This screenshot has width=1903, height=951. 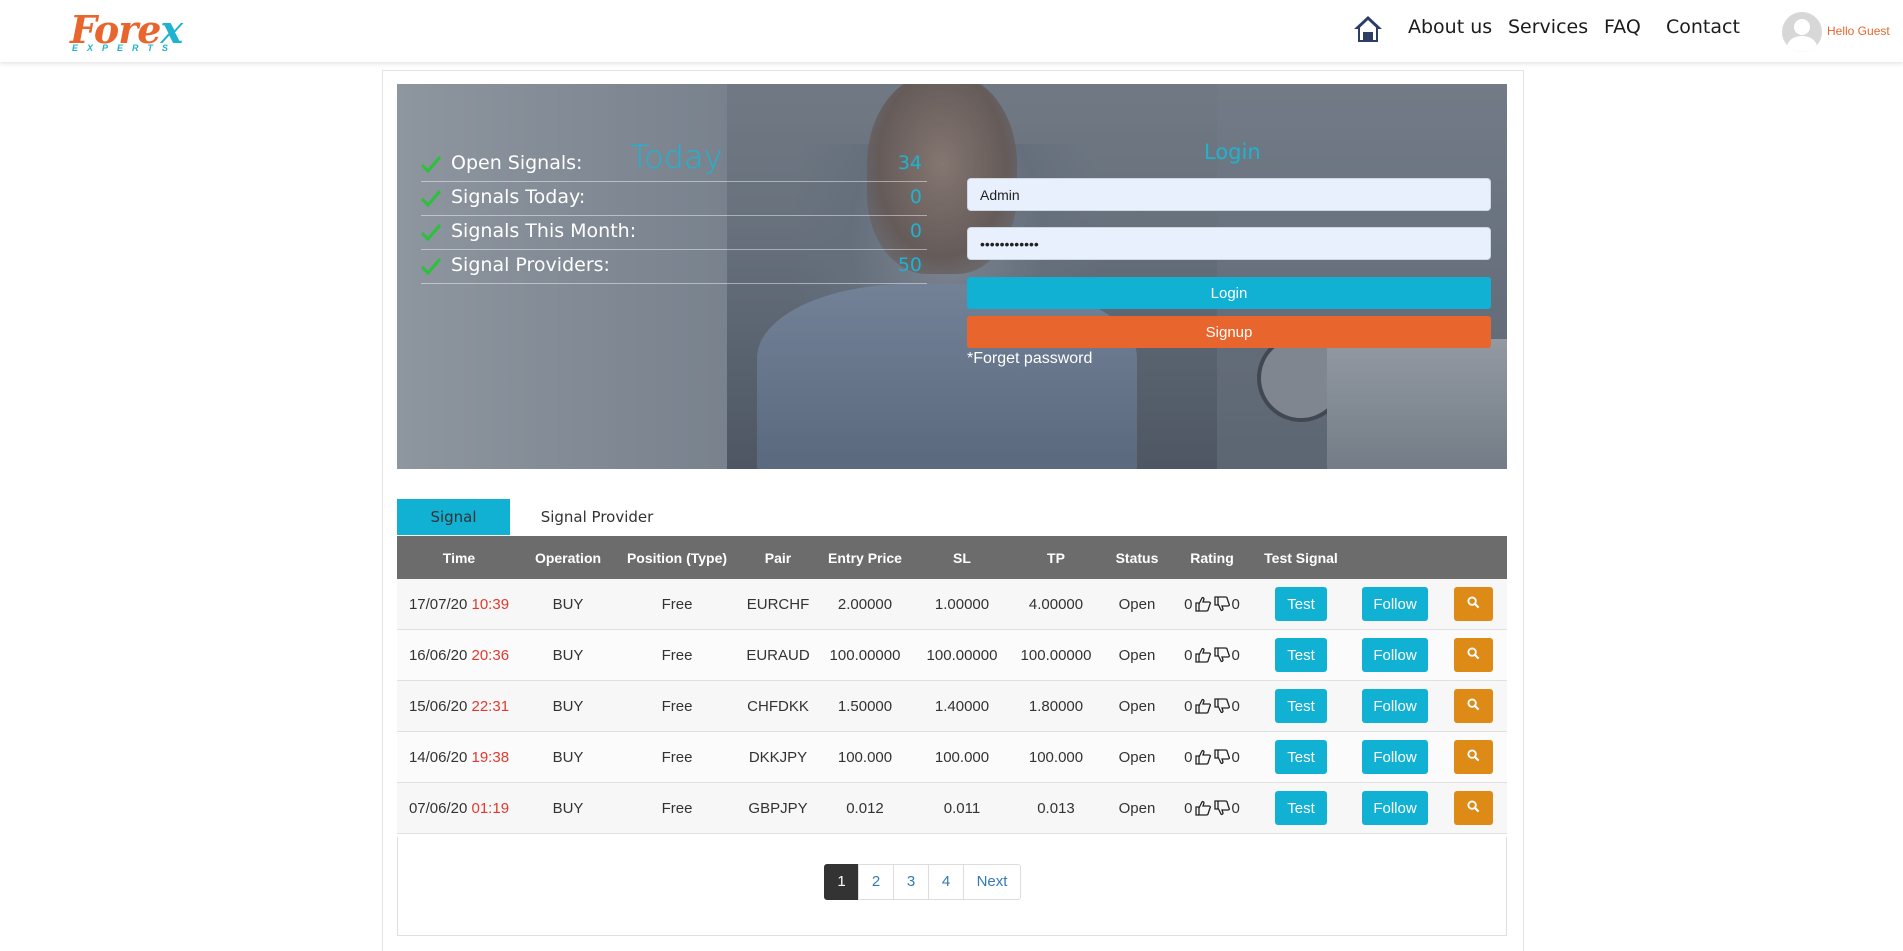 What do you see at coordinates (1450, 27) in the screenshot?
I see `nav-about-us: About us` at bounding box center [1450, 27].